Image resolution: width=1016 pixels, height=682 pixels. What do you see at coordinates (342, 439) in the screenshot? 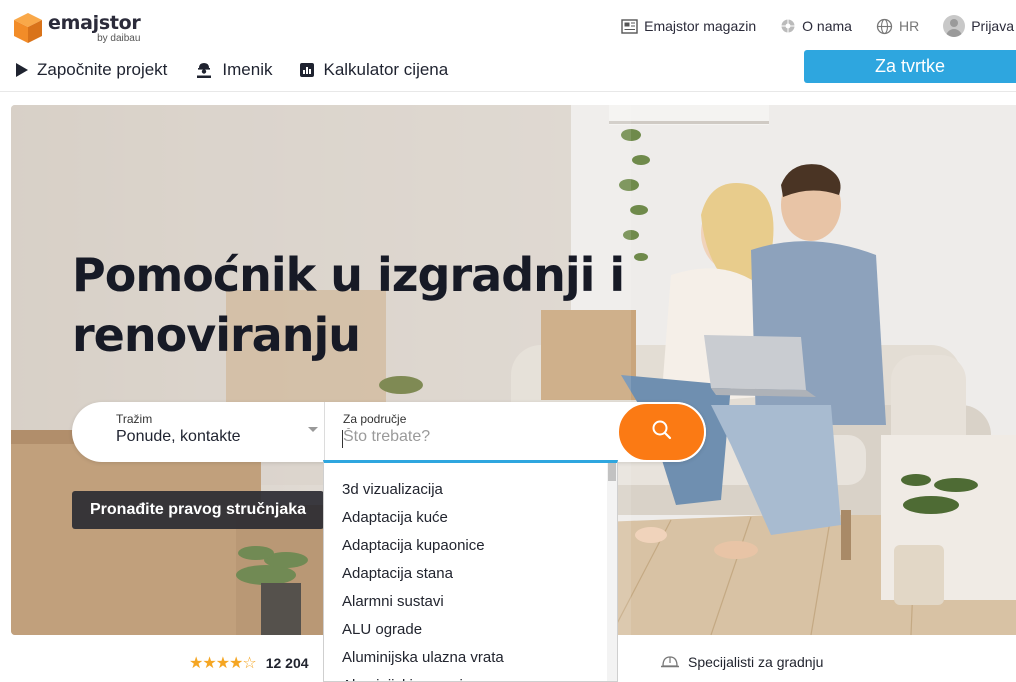
I see `text-cursor` at bounding box center [342, 439].